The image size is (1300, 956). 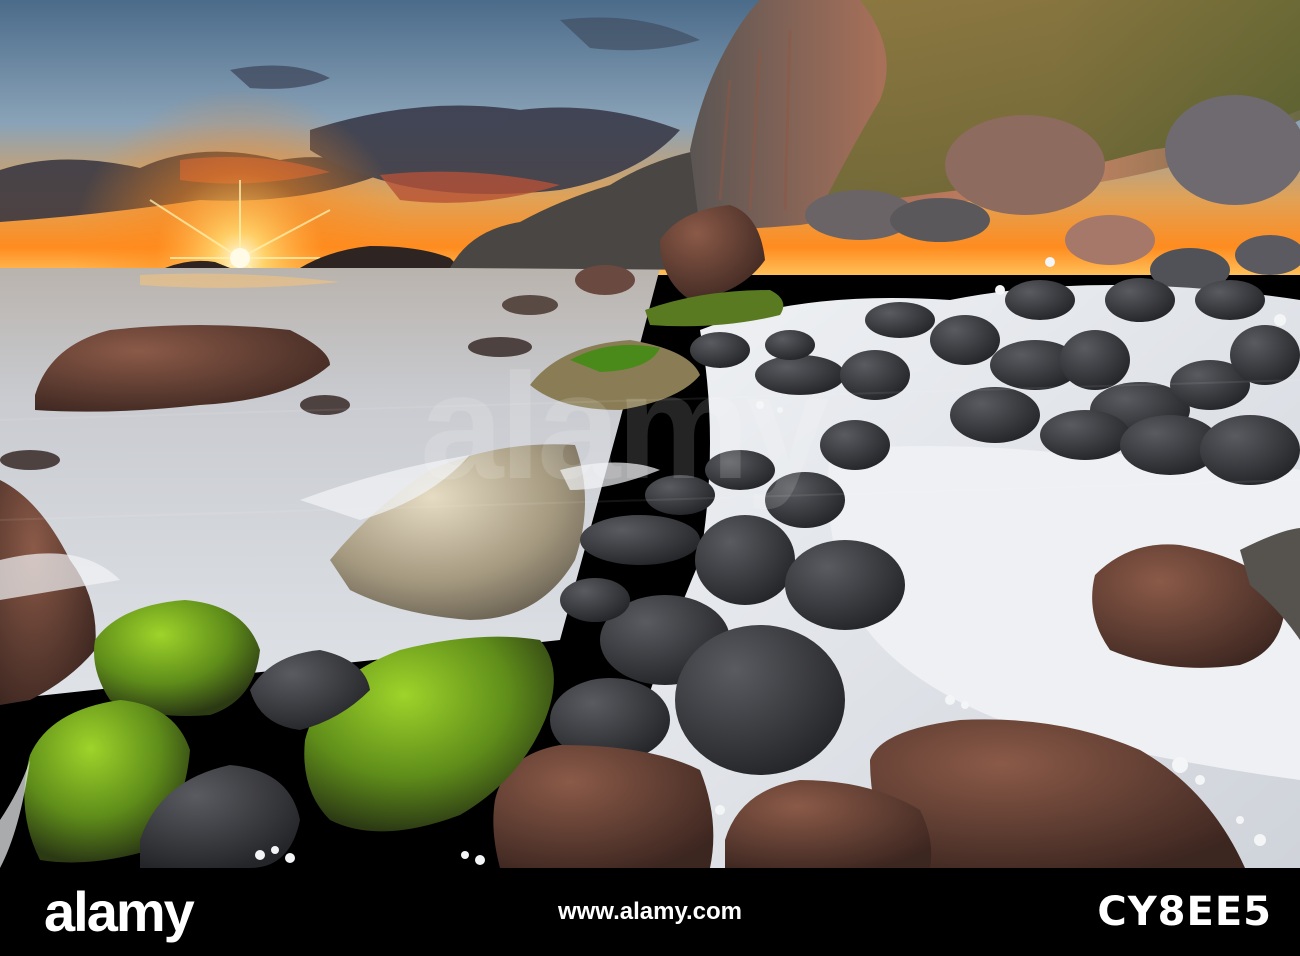 What do you see at coordinates (1184, 912) in the screenshot?
I see `image-id: CY8EE5` at bounding box center [1184, 912].